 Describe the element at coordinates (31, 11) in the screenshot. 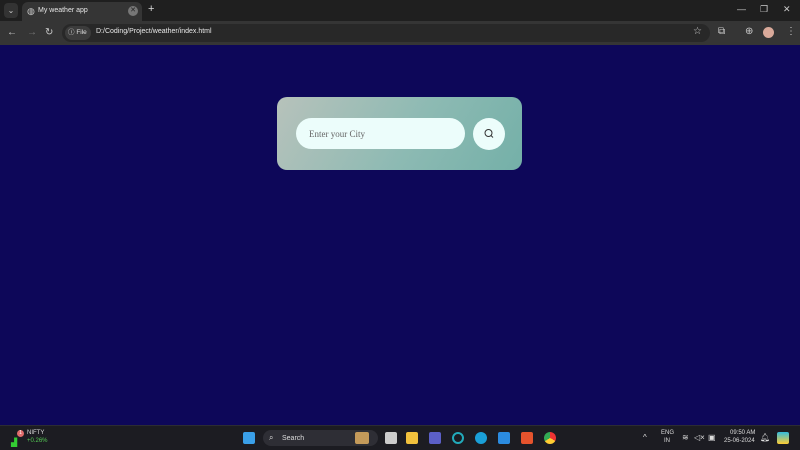

I see `globe-icon: ◍` at that location.